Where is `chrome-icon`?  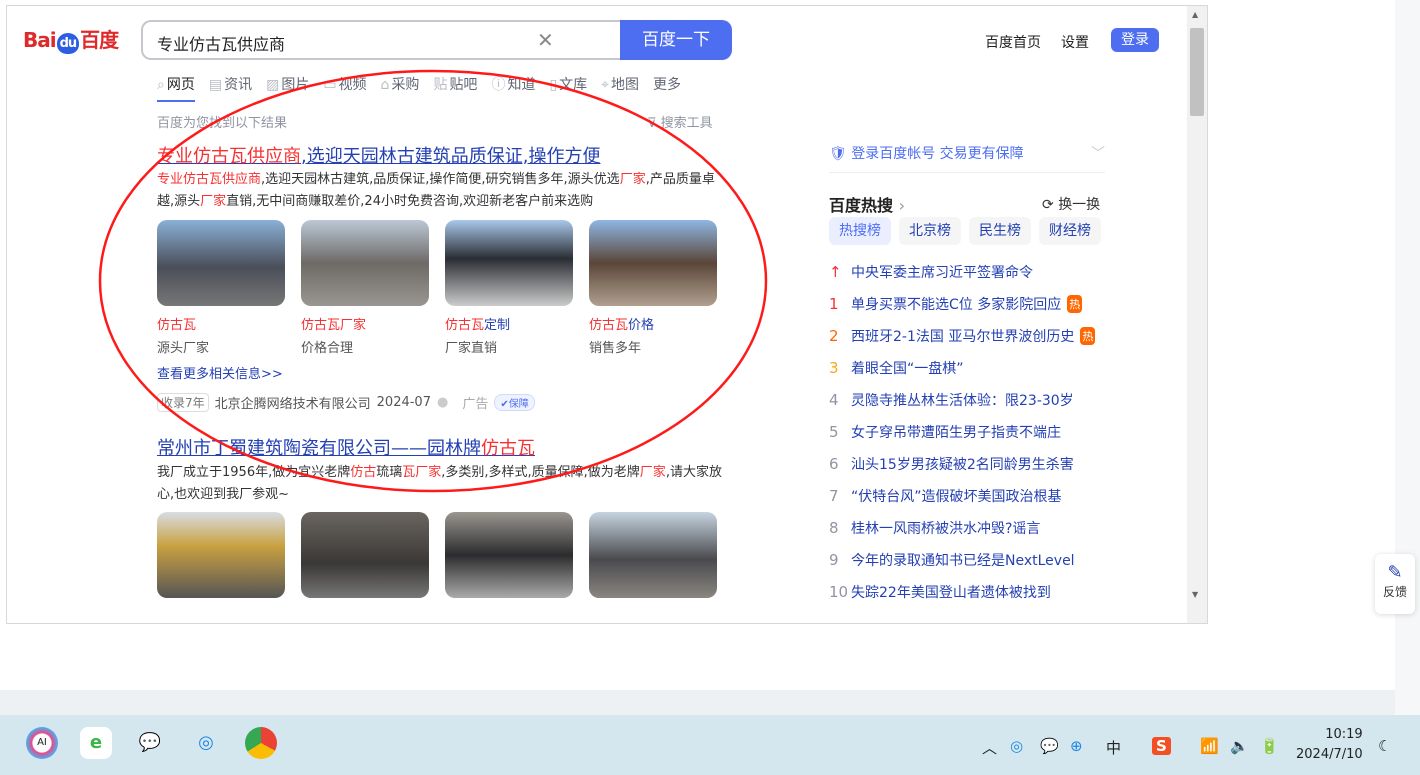
chrome-icon is located at coordinates (261, 743).